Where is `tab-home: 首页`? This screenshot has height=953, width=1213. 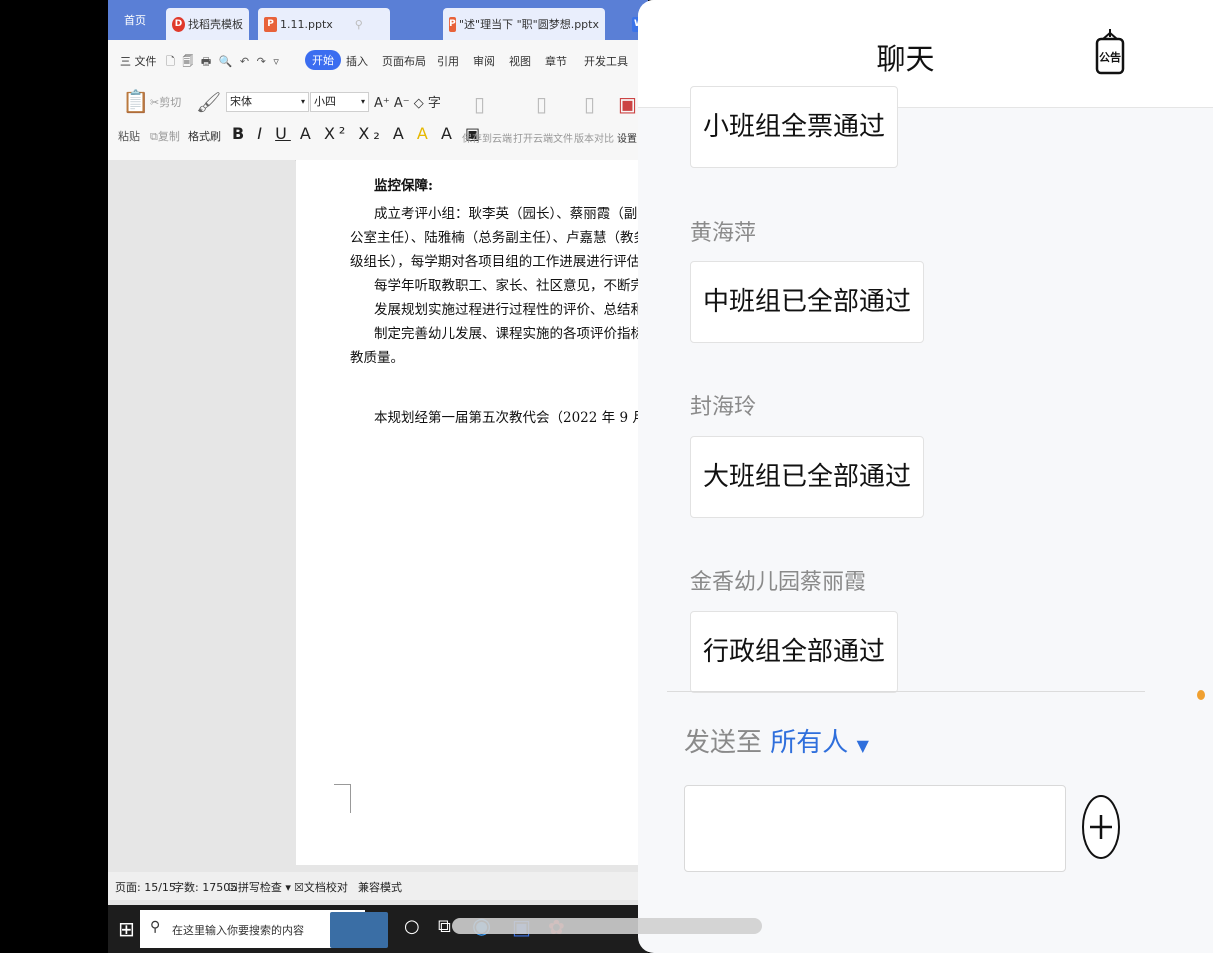 tab-home: 首页 is located at coordinates (135, 20).